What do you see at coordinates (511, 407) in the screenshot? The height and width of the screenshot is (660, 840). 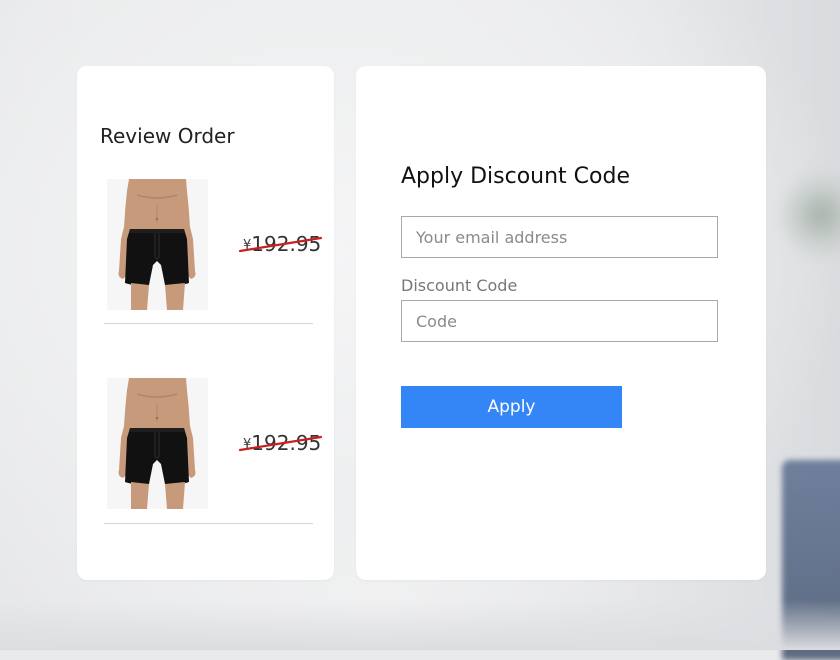 I see `apply-button: Apply` at bounding box center [511, 407].